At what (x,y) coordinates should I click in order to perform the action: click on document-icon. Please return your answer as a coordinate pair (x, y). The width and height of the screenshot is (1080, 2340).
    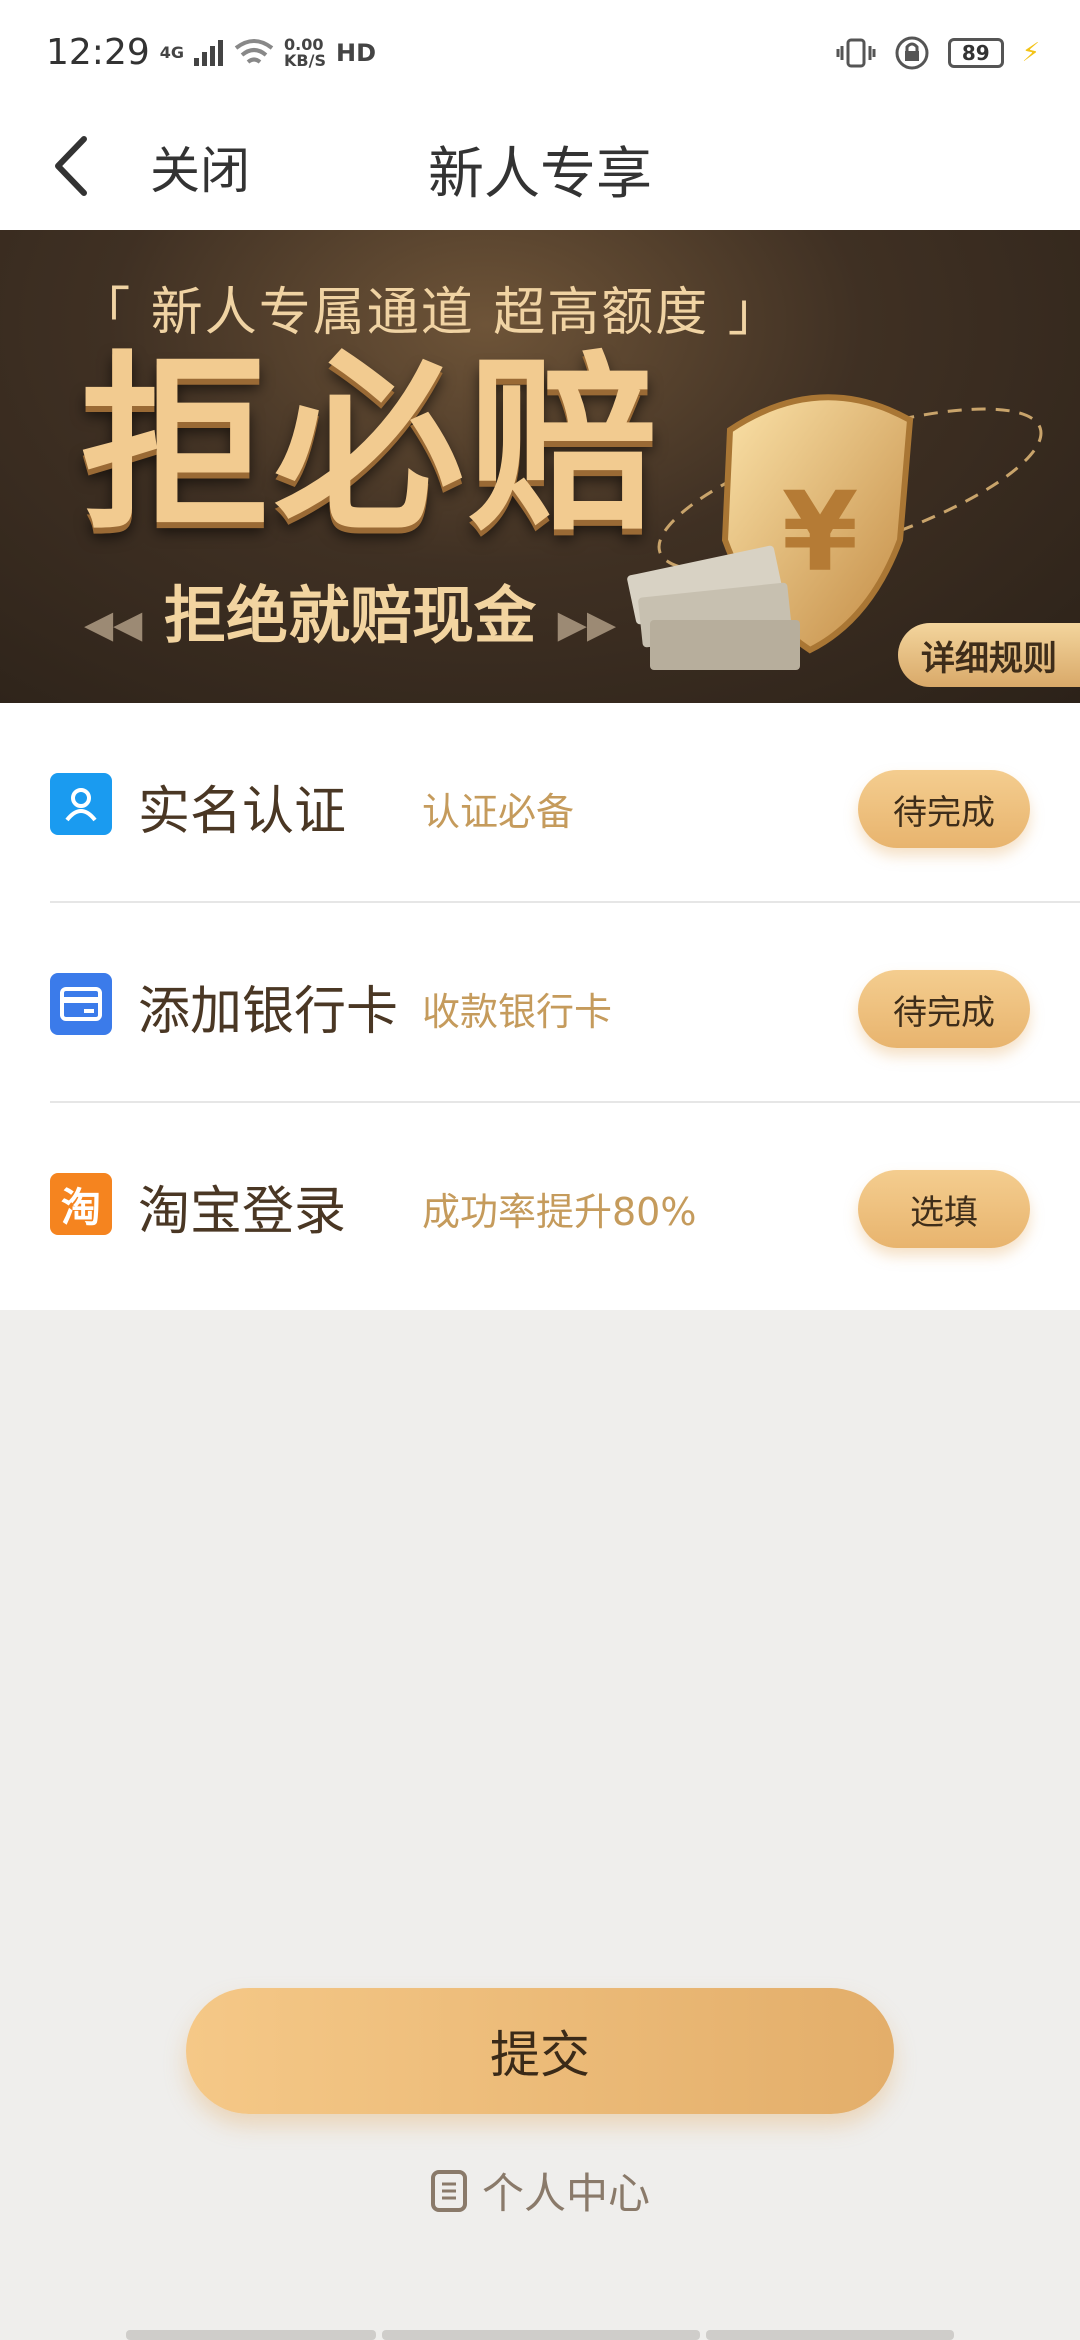
    Looking at the image, I should click on (448, 2190).